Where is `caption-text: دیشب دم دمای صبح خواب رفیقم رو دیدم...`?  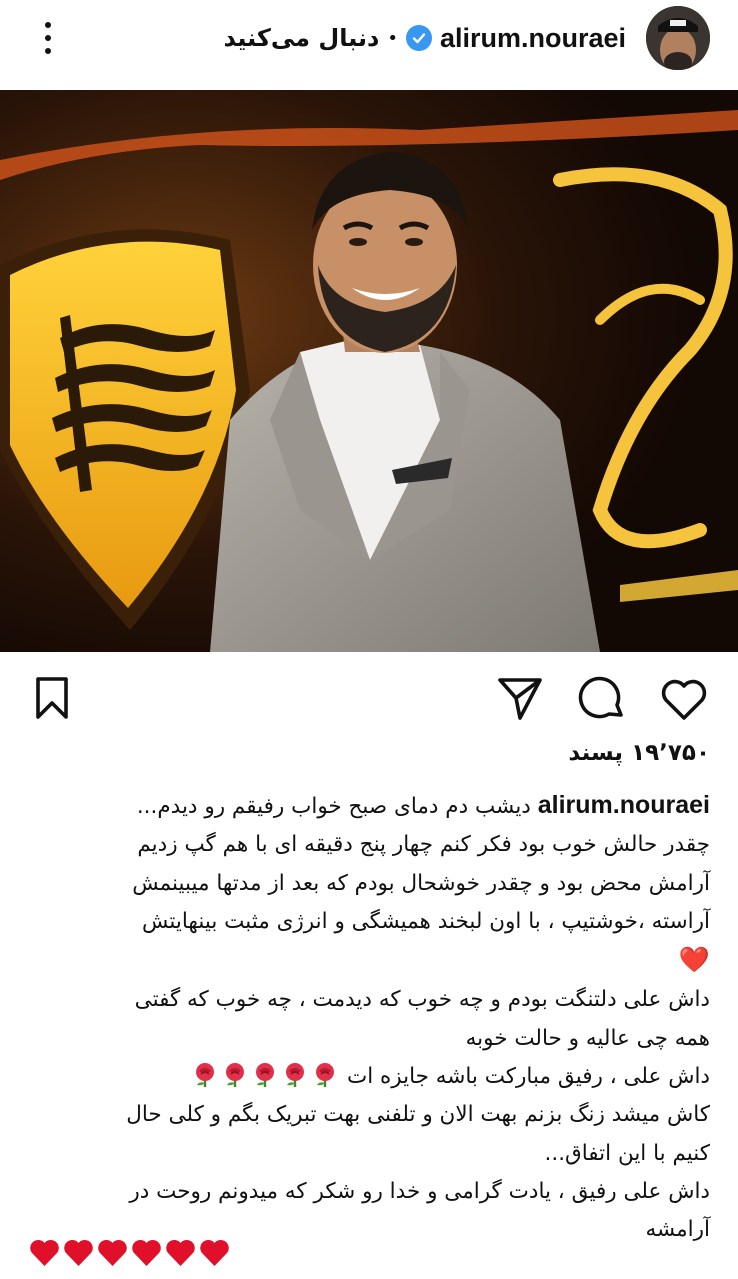 caption-text: دیشب دم دمای صبح خواب رفیقم رو دیدم... is located at coordinates (333, 806).